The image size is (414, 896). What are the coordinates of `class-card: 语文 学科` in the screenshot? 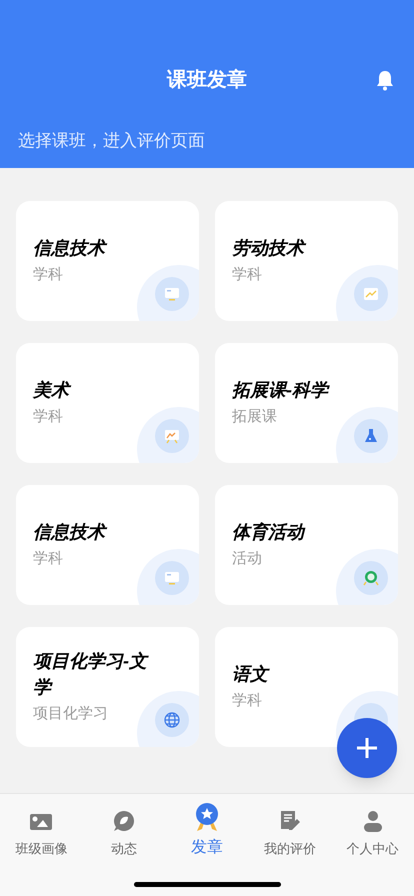 It's located at (306, 687).